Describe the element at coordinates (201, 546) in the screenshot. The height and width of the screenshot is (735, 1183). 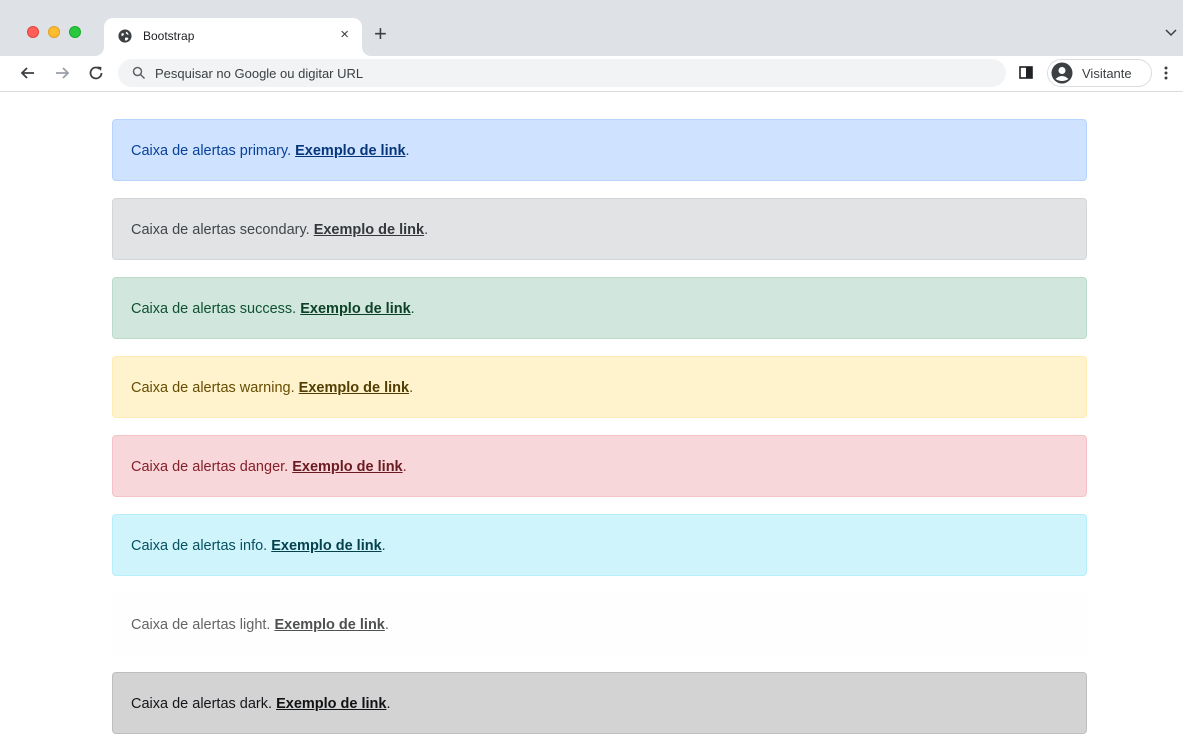
I see `alert-text: Caixa de alertas info.` at that location.